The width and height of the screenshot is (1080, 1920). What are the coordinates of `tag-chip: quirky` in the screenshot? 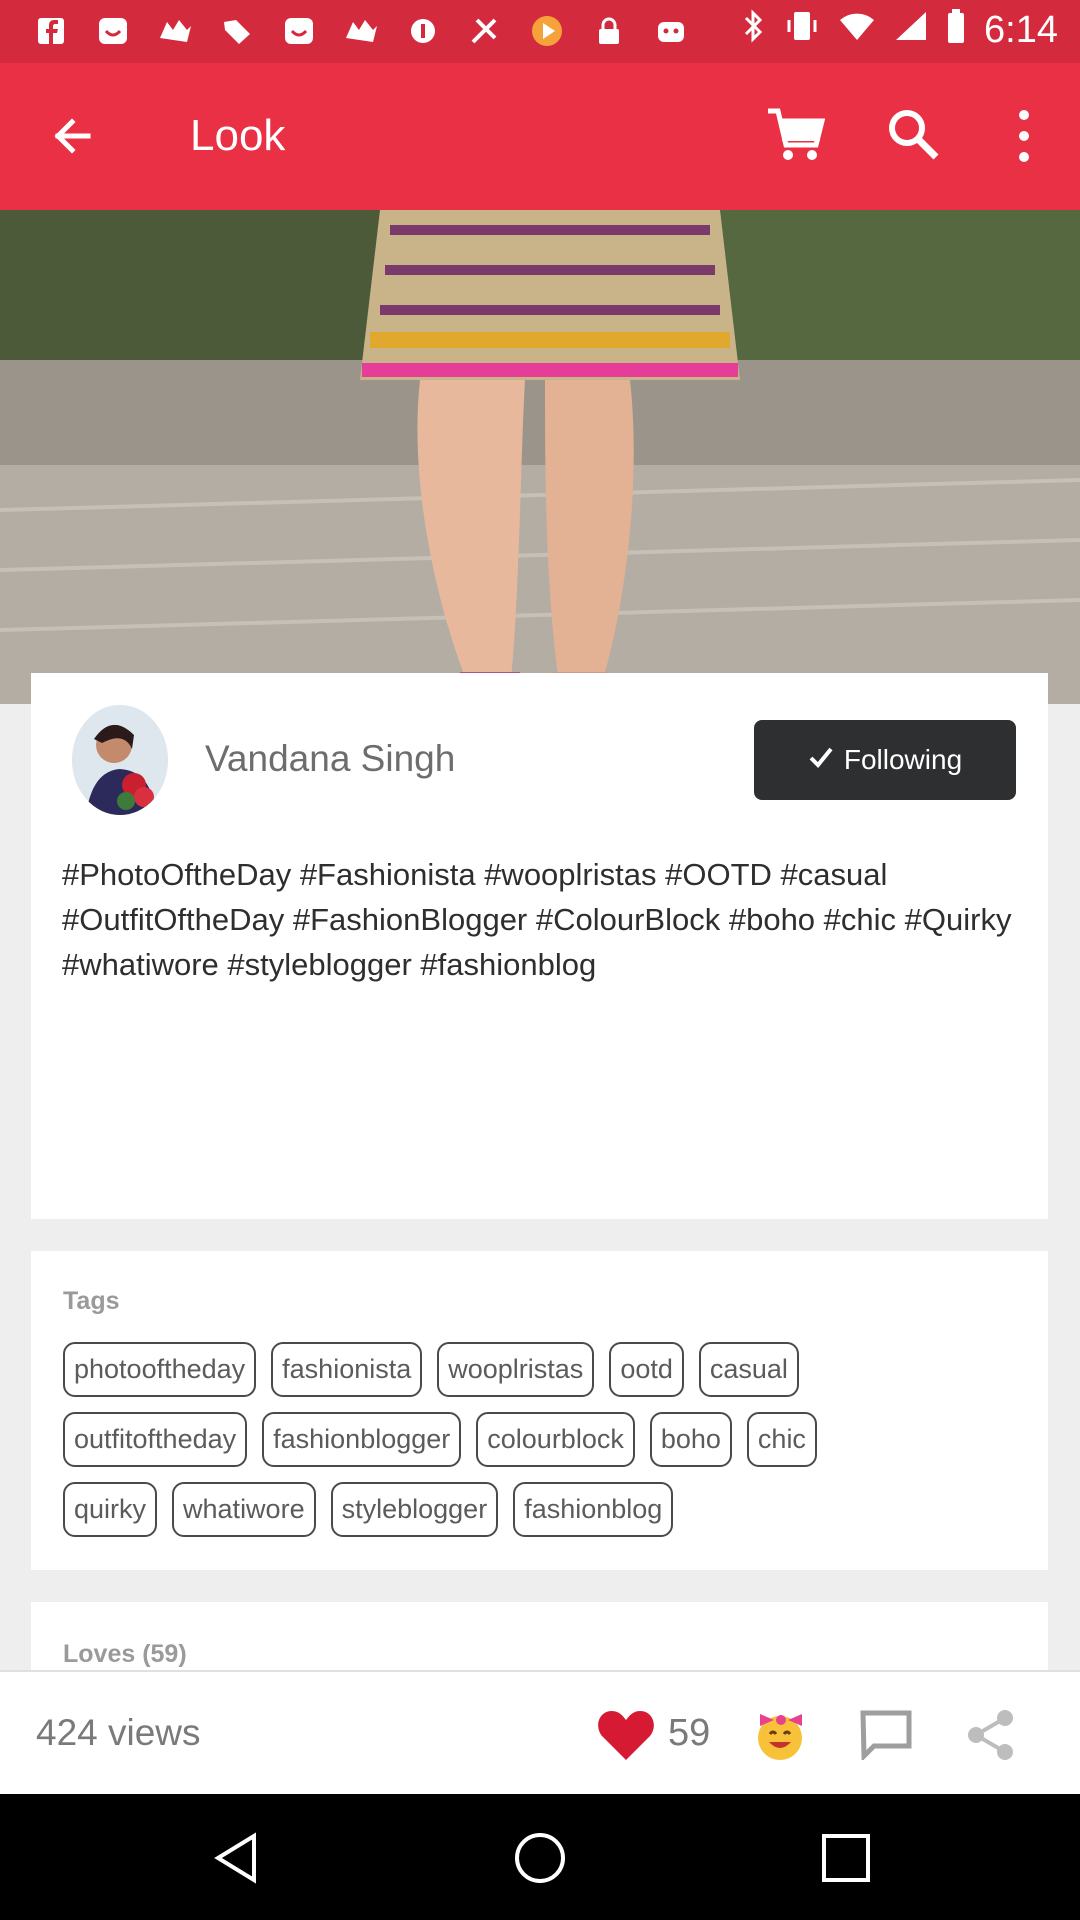 It's located at (110, 1509).